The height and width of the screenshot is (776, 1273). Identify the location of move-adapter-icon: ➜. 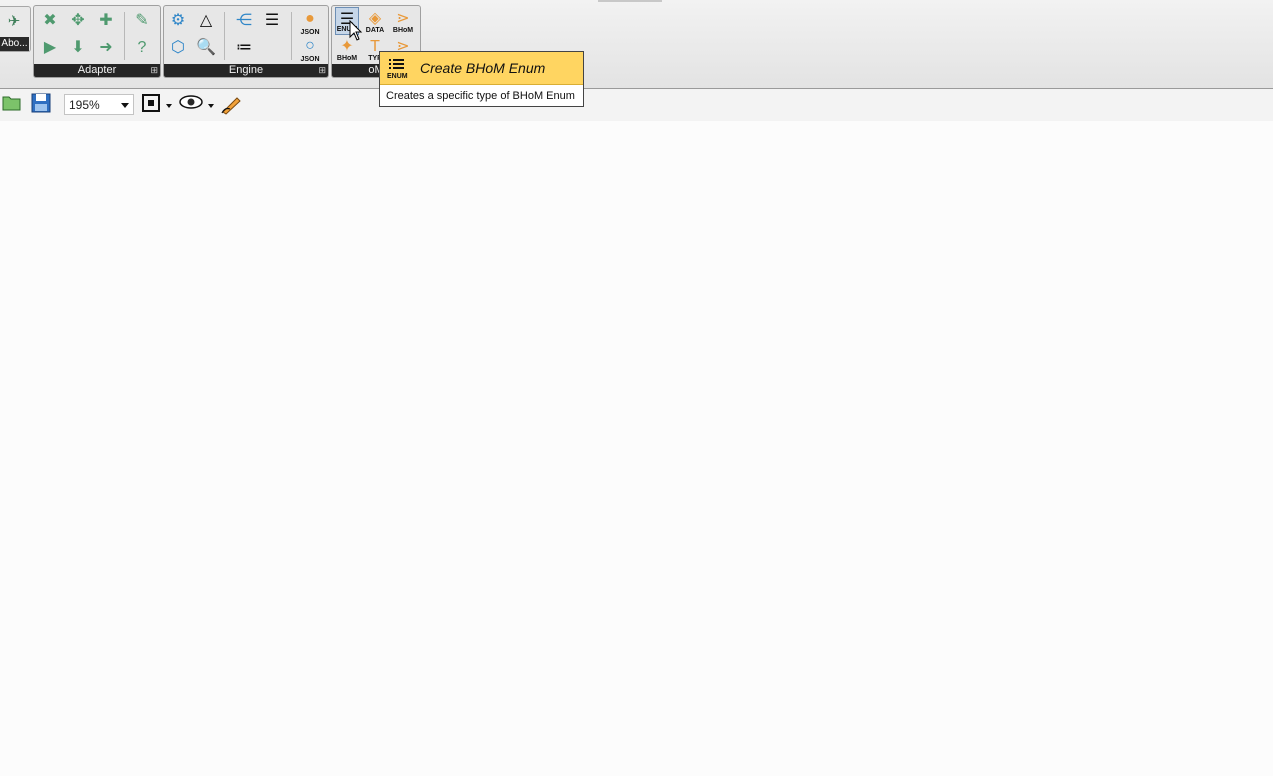
(106, 48).